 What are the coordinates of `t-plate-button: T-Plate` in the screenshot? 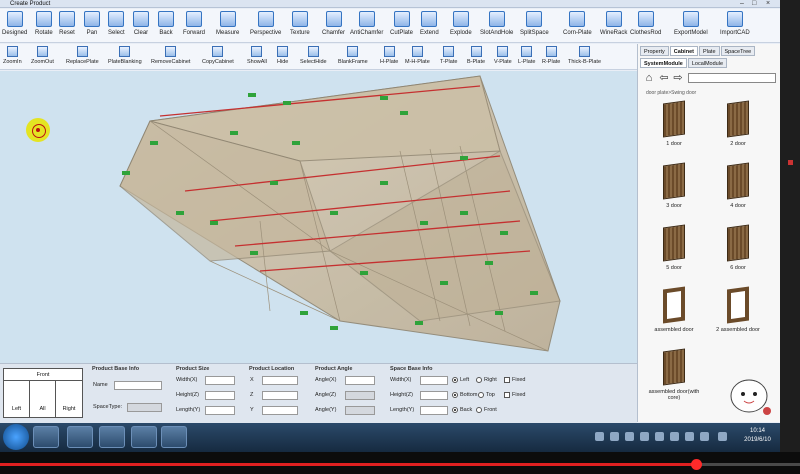 It's located at (448, 57).